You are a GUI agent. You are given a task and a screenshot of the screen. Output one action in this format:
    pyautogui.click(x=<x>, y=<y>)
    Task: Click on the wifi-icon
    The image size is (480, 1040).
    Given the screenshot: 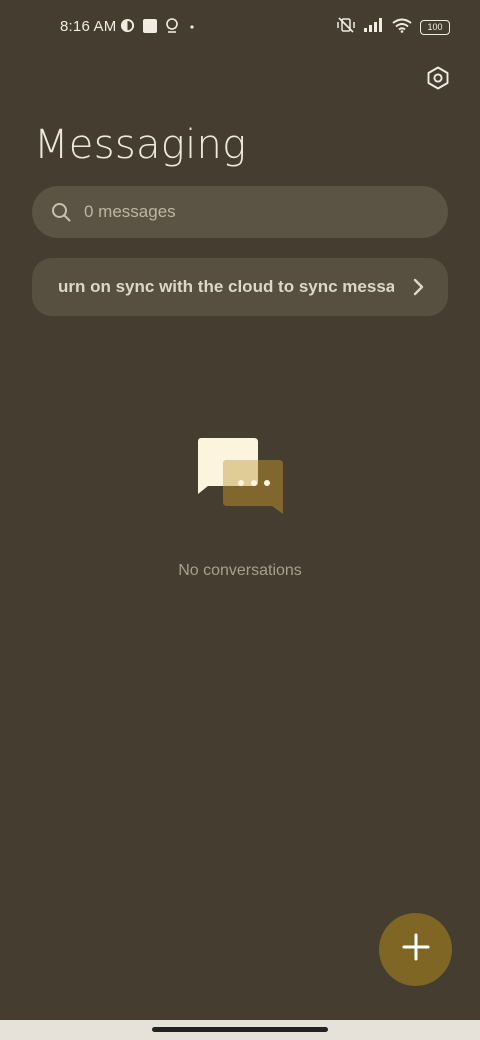 What is the action you would take?
    pyautogui.click(x=402, y=28)
    